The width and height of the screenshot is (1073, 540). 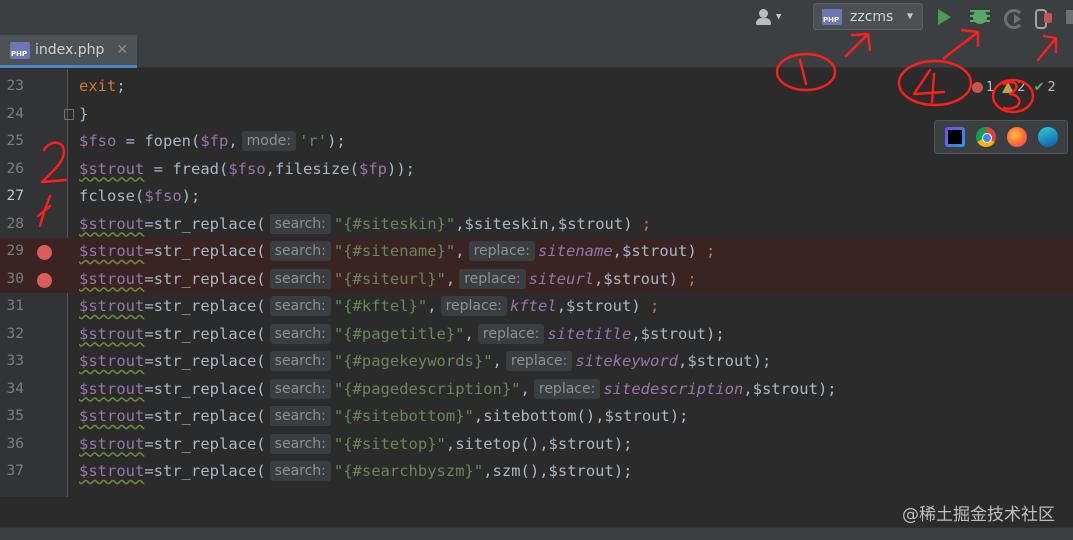 I want to click on line-number: 35, so click(x=12, y=417).